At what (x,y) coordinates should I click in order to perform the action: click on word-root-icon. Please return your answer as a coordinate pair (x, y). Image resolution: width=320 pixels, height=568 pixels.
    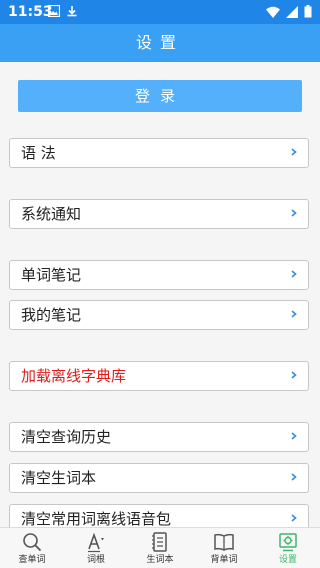
    Looking at the image, I should click on (96, 542).